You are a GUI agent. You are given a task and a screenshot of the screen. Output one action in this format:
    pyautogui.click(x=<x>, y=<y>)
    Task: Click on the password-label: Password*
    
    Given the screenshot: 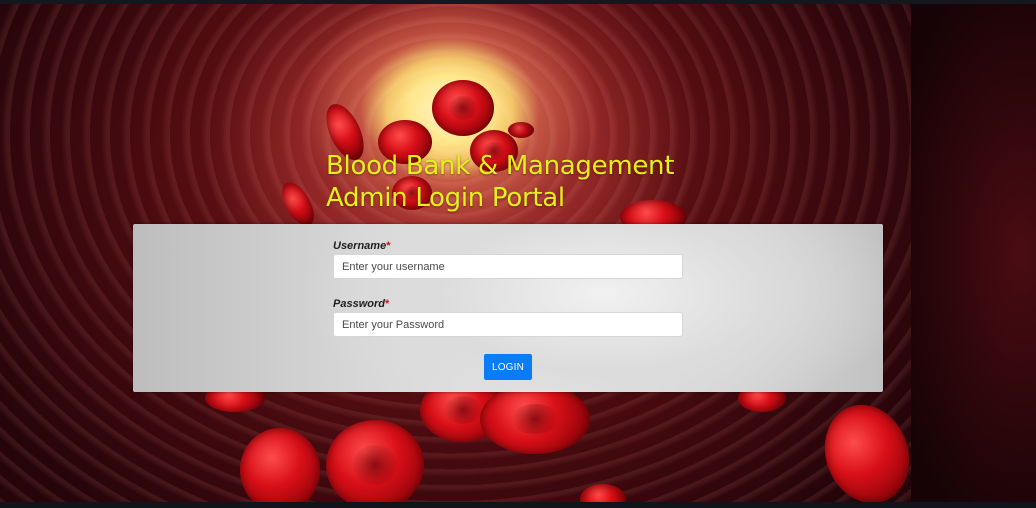 What is the action you would take?
    pyautogui.click(x=361, y=304)
    